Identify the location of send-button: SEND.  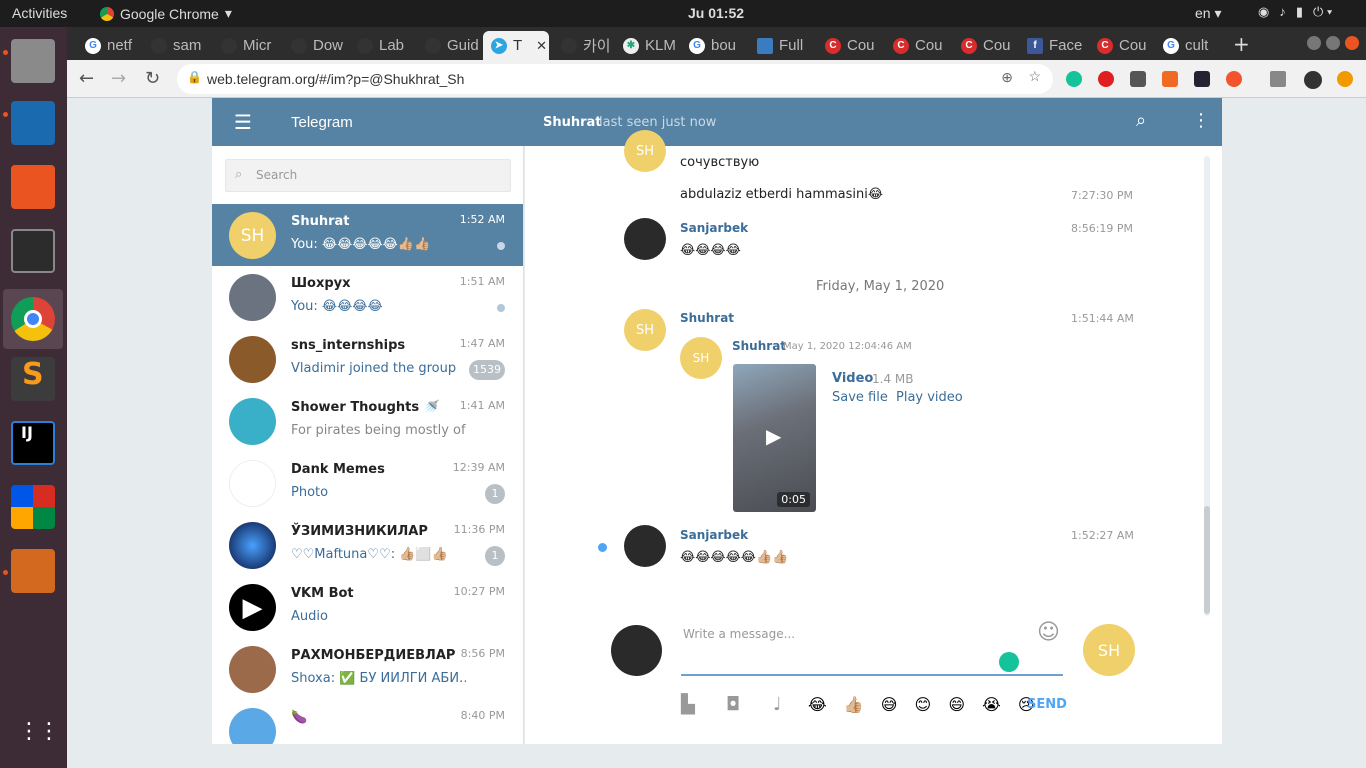
(1047, 704).